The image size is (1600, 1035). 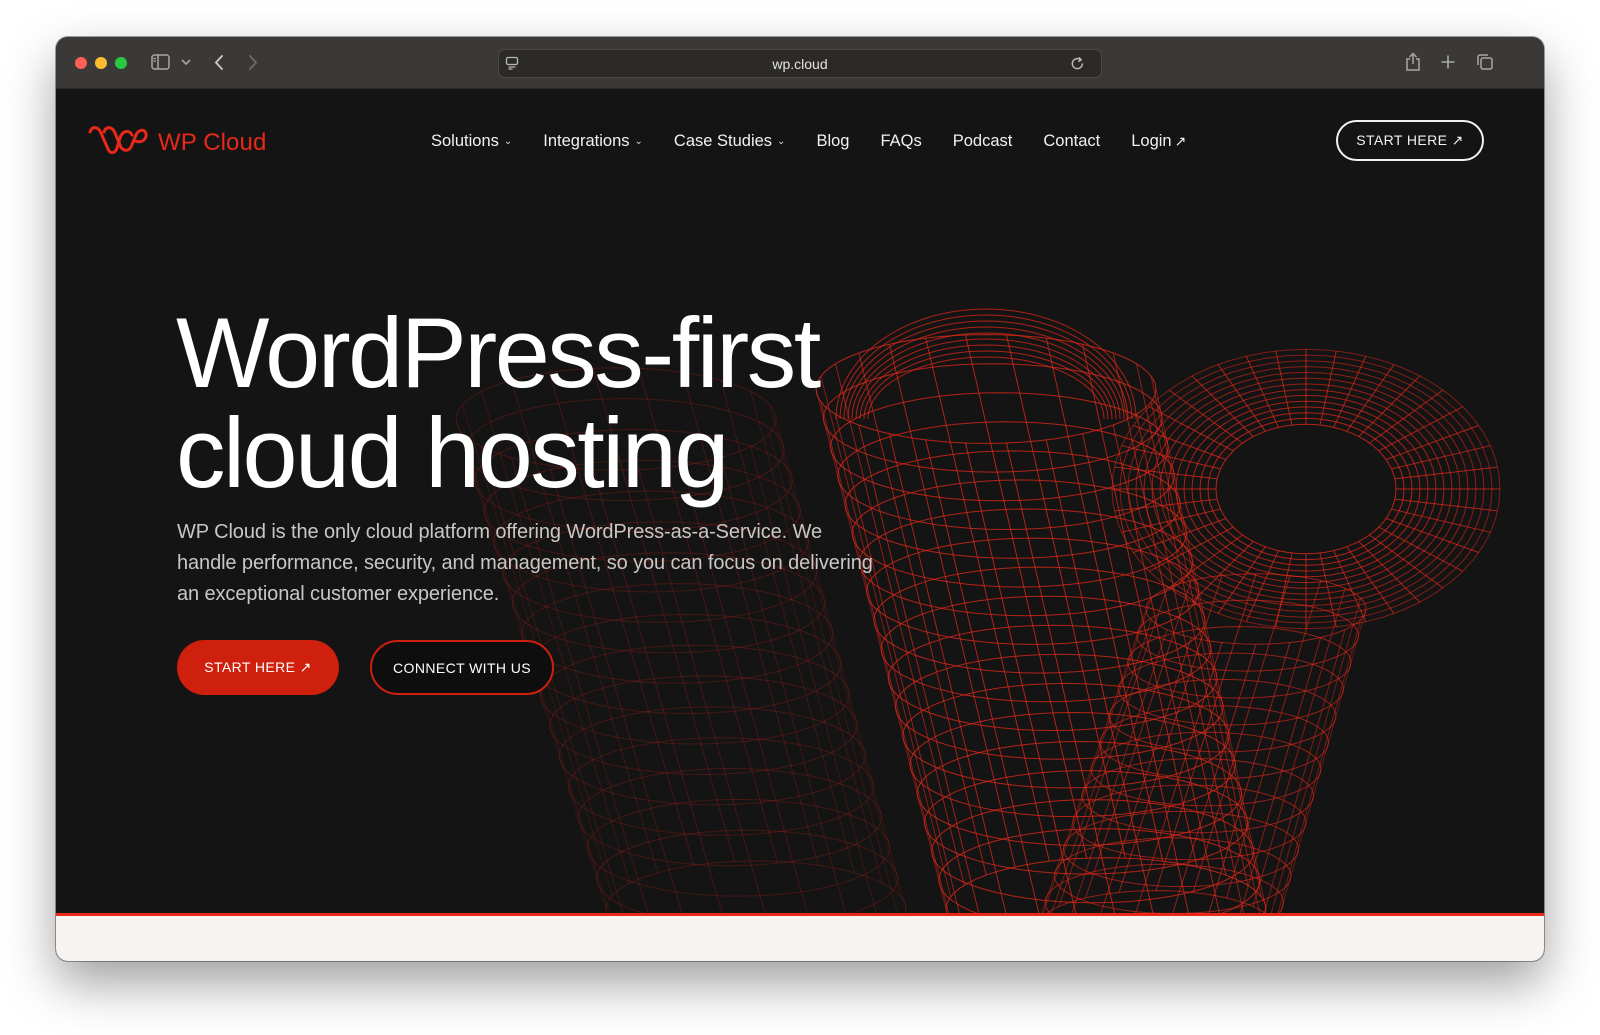 I want to click on next-section-strip, so click(x=800, y=937).